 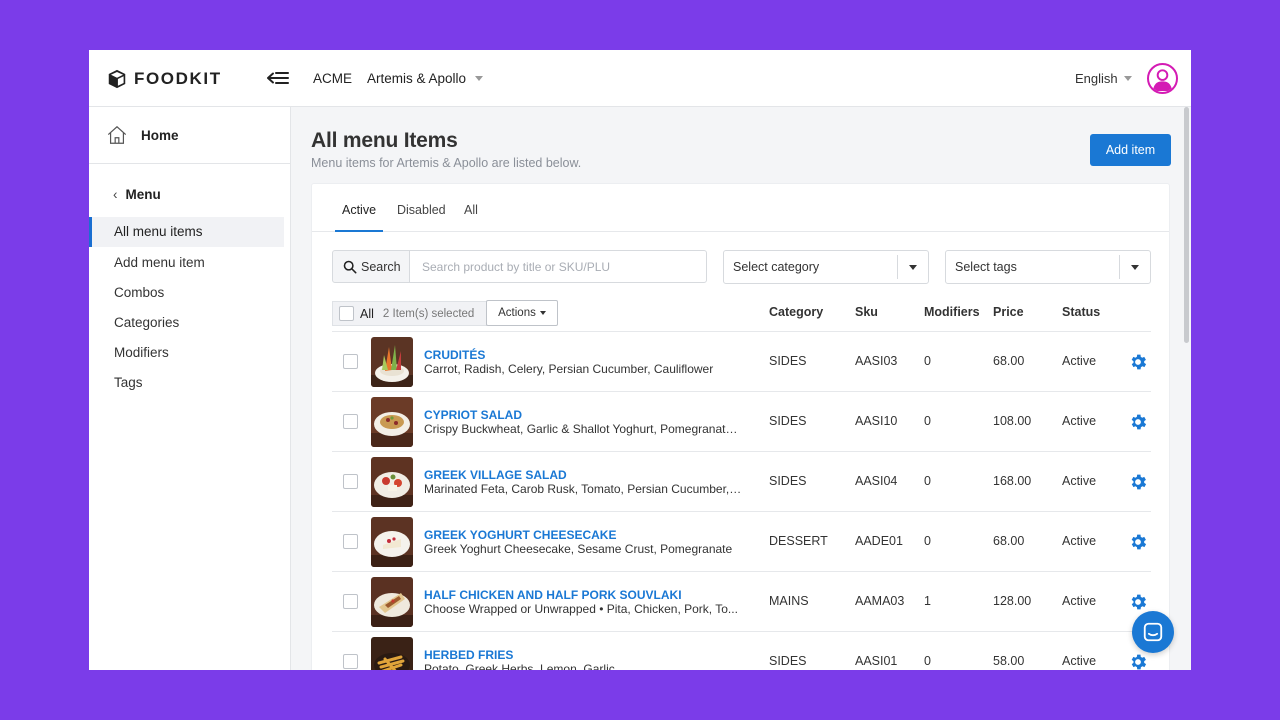 I want to click on collapse-menu-icon, so click(x=278, y=78).